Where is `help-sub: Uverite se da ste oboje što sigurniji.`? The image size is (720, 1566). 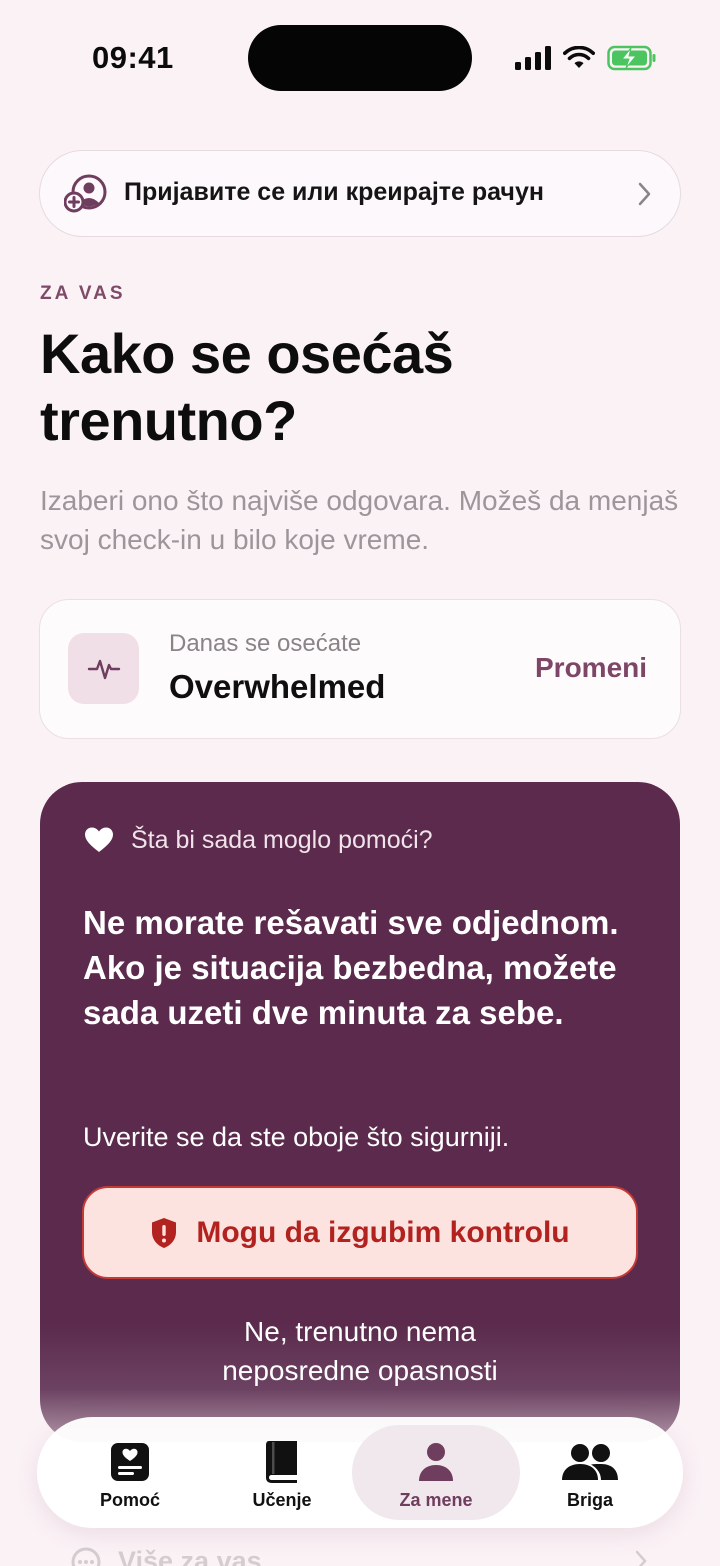 help-sub: Uverite se da ste oboje što sigurniji. is located at coordinates (296, 1137).